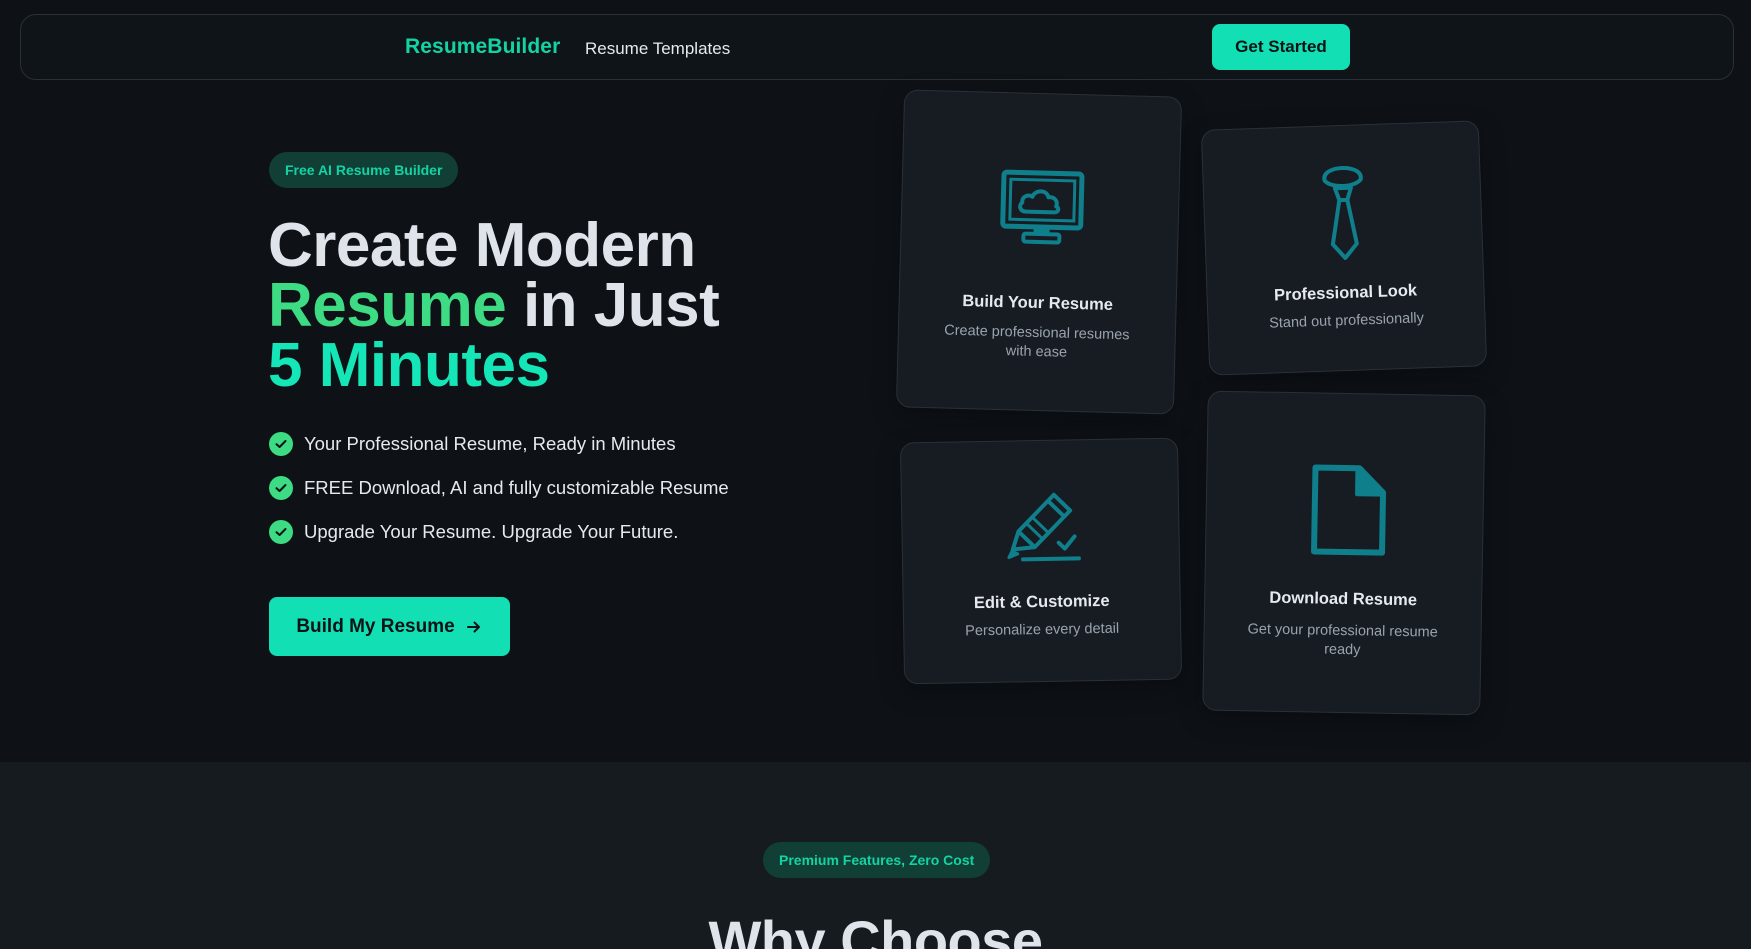  I want to click on get-started-button: Get Started, so click(1281, 47).